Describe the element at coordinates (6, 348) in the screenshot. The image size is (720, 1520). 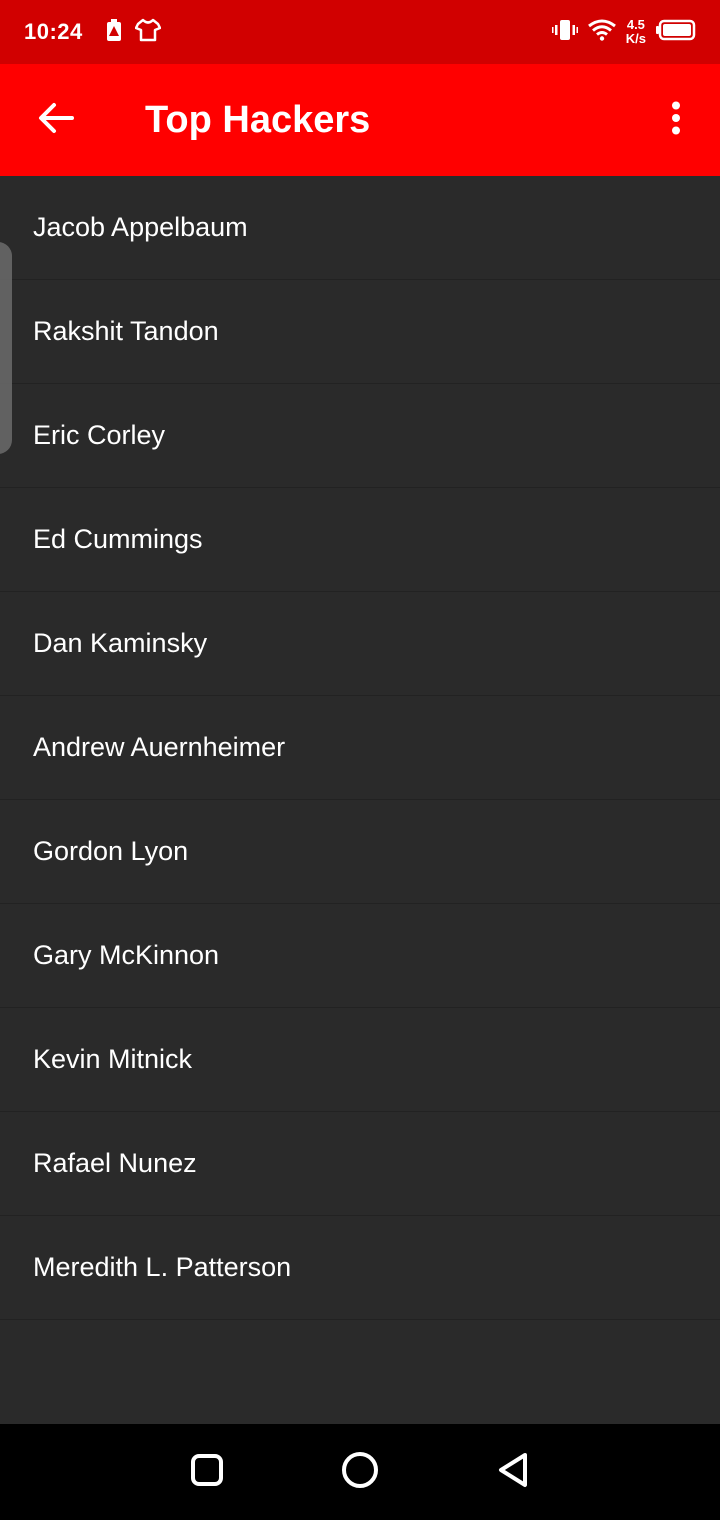
I see `edge-panel-handle` at that location.